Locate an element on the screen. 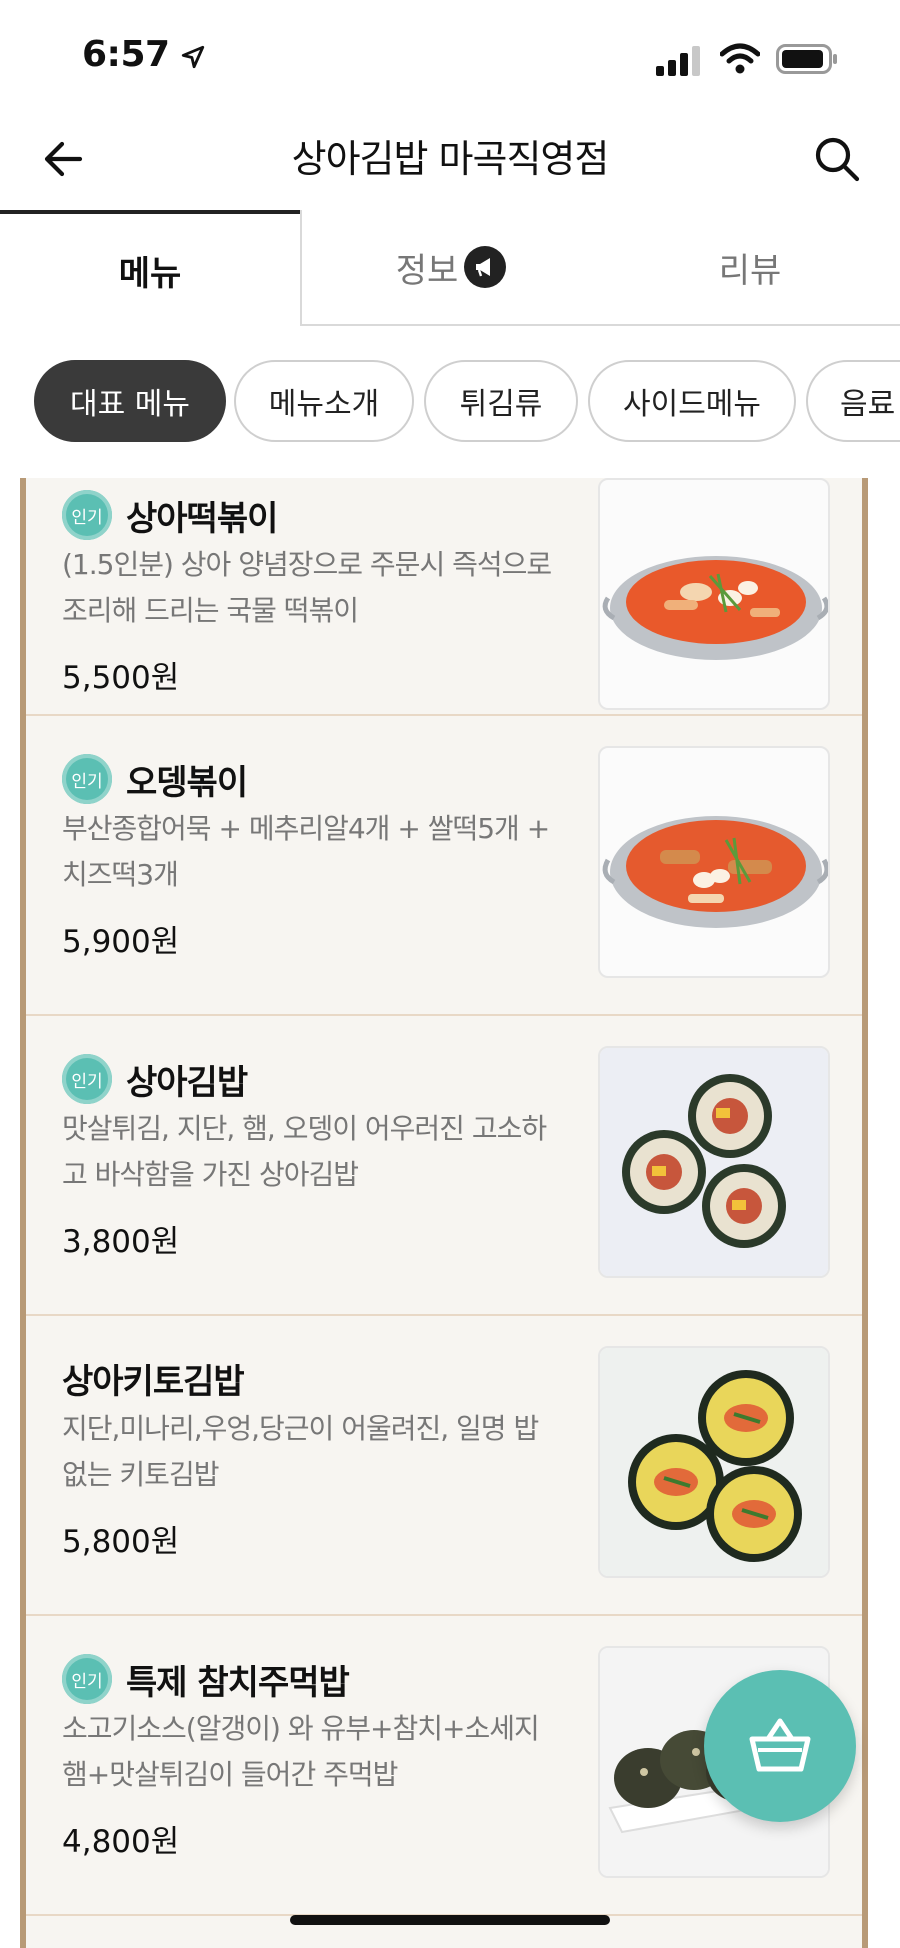 The width and height of the screenshot is (900, 1948). item-description: 부산종합어묵 + 메추리알4개 + 쌀떡5개 + 치즈떡3개 is located at coordinates (306, 851).